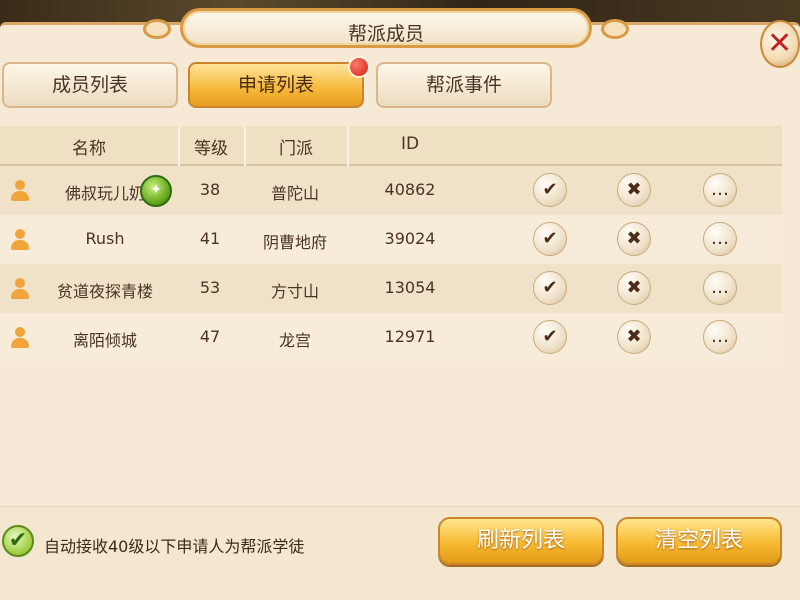 This screenshot has height=600, width=800. I want to click on title-plate: 帮派成员, so click(386, 28).